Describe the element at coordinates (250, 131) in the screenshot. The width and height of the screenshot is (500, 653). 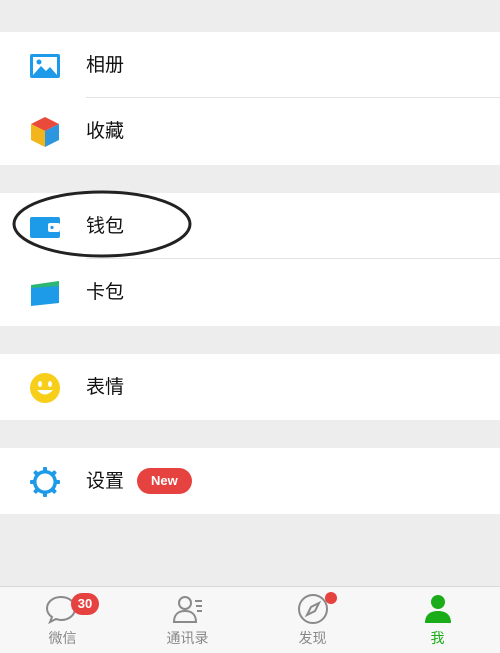
I see `menu-item-favorites: 收藏` at that location.